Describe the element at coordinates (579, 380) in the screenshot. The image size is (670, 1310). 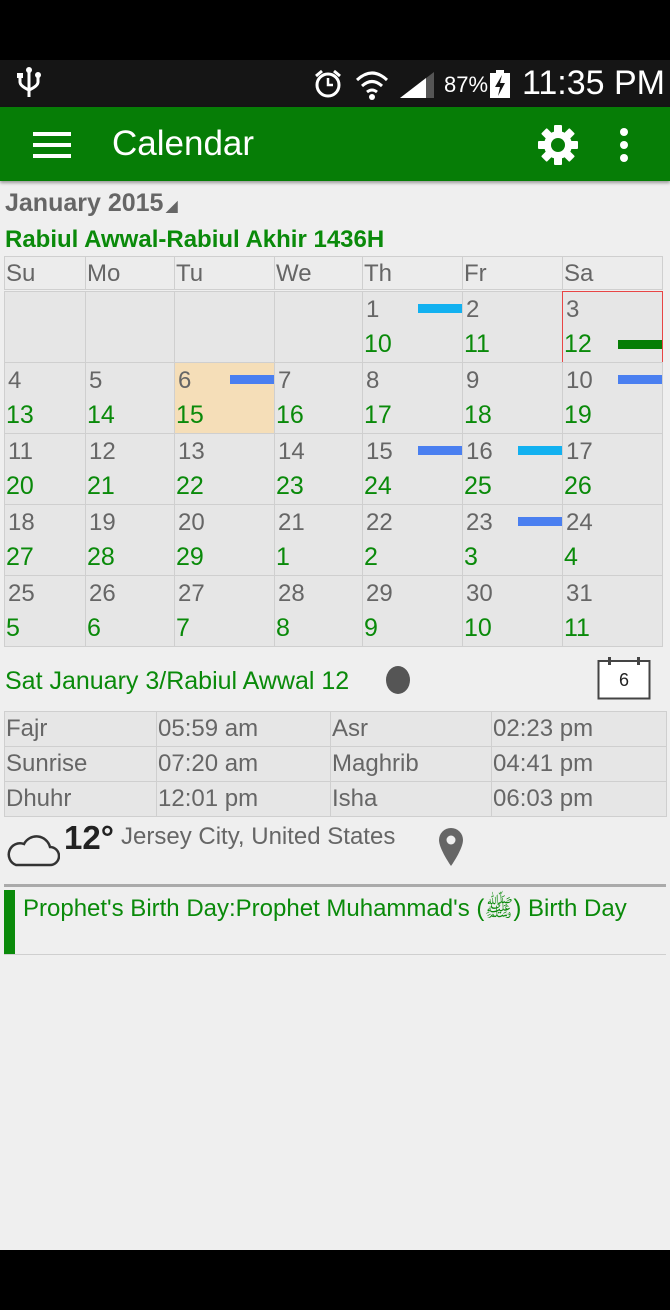
I see `gregorian-date: 10` at that location.